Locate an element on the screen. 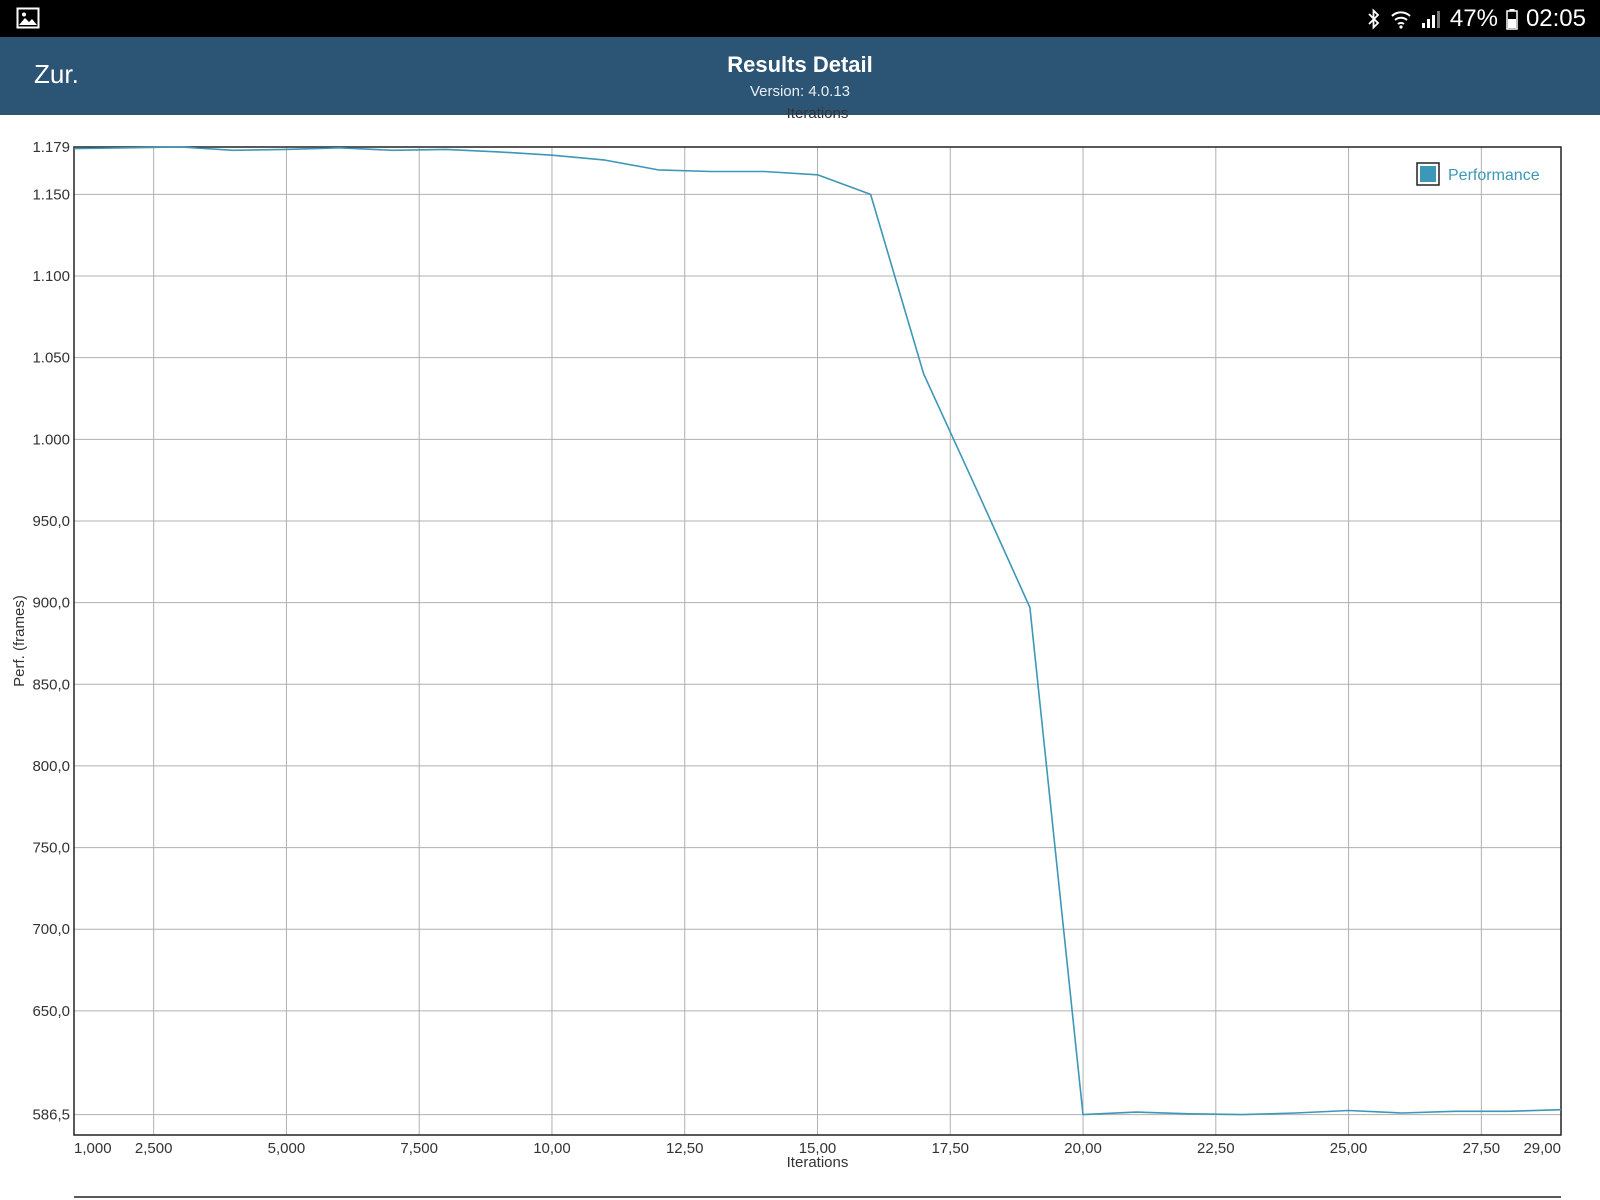 This screenshot has width=1600, height=1200. y-tick-label: 950,0 is located at coordinates (51, 521).